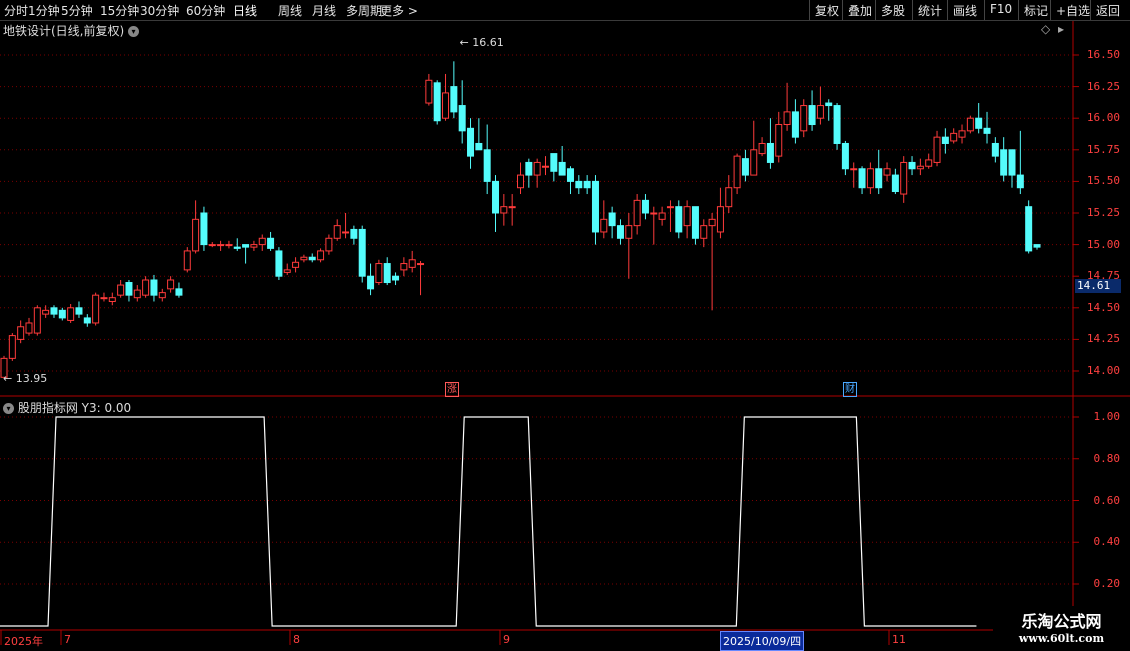  What do you see at coordinates (506, 639) in the screenshot?
I see `date-label: 9` at bounding box center [506, 639].